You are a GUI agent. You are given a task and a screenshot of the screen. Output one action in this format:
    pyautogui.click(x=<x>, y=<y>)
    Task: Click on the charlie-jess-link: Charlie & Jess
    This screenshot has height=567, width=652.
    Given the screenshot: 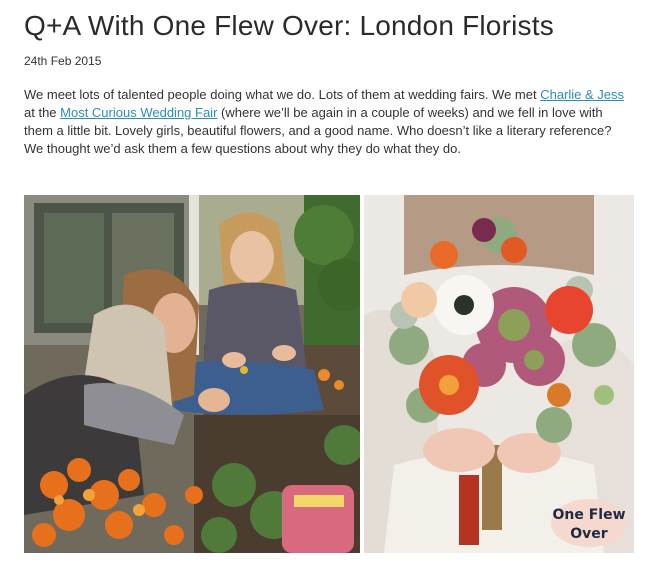 What is the action you would take?
    pyautogui.click(x=582, y=94)
    